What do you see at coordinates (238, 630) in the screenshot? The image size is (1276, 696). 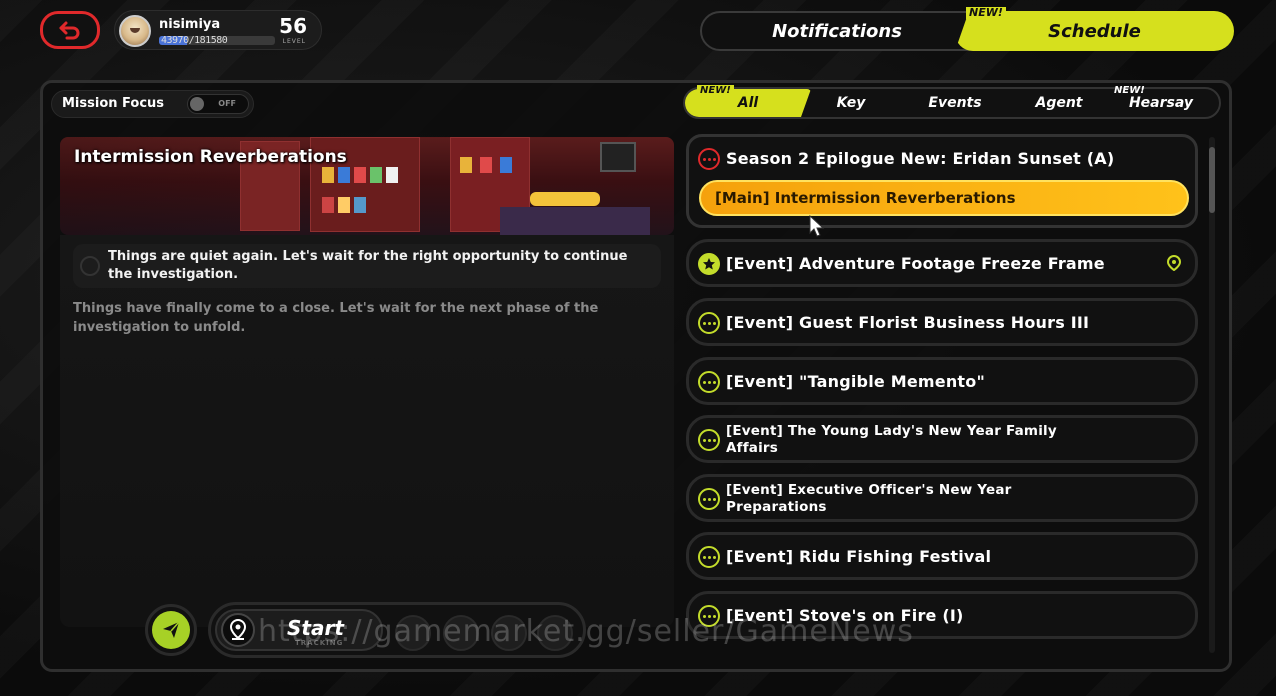 I see `location-pin-icon` at bounding box center [238, 630].